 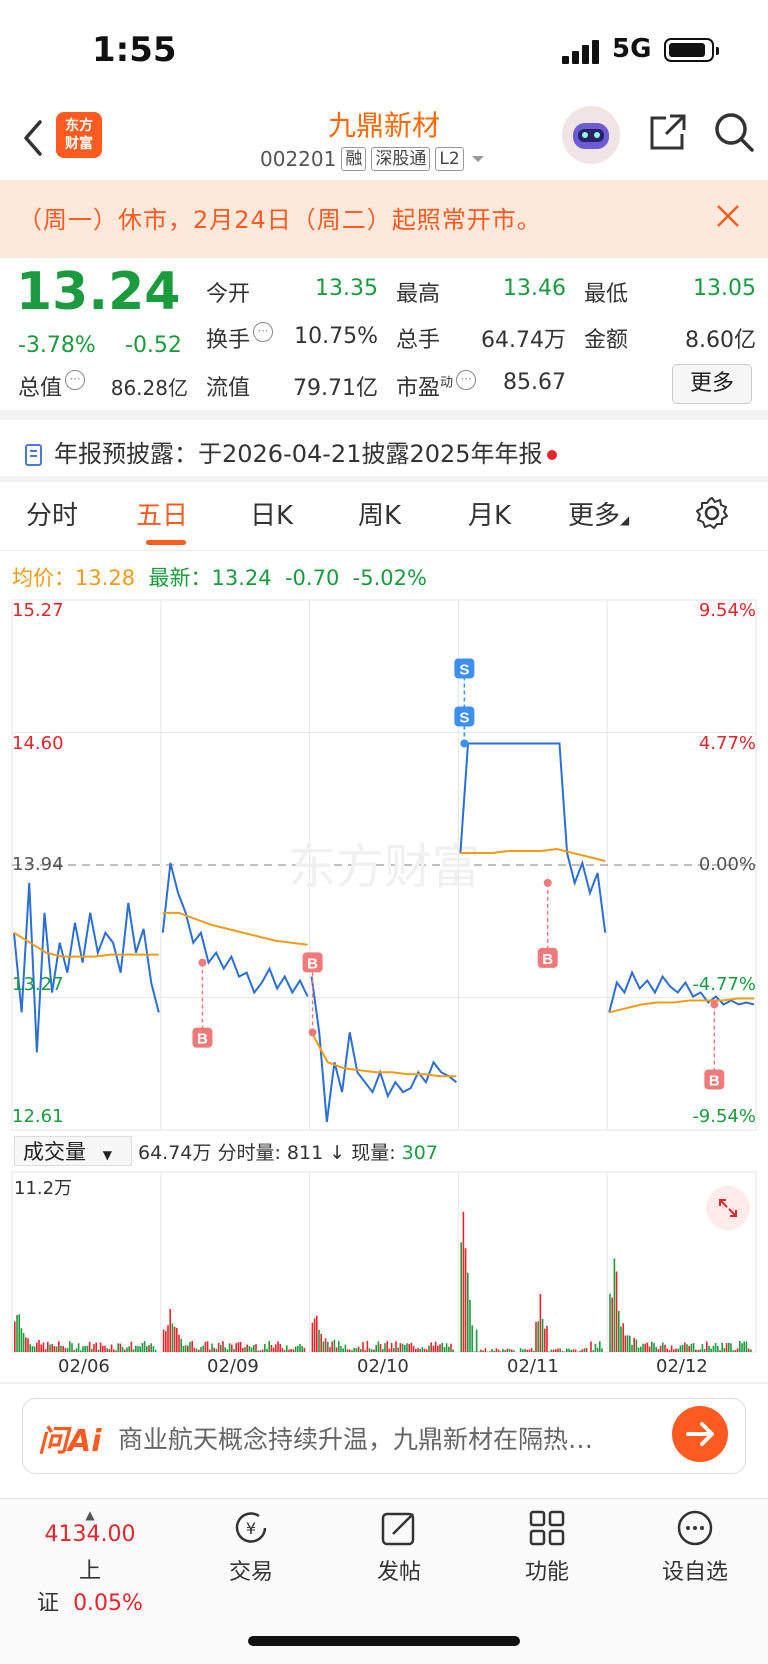 What do you see at coordinates (251, 1547) in the screenshot?
I see `nav-trade: ¥ 交易` at bounding box center [251, 1547].